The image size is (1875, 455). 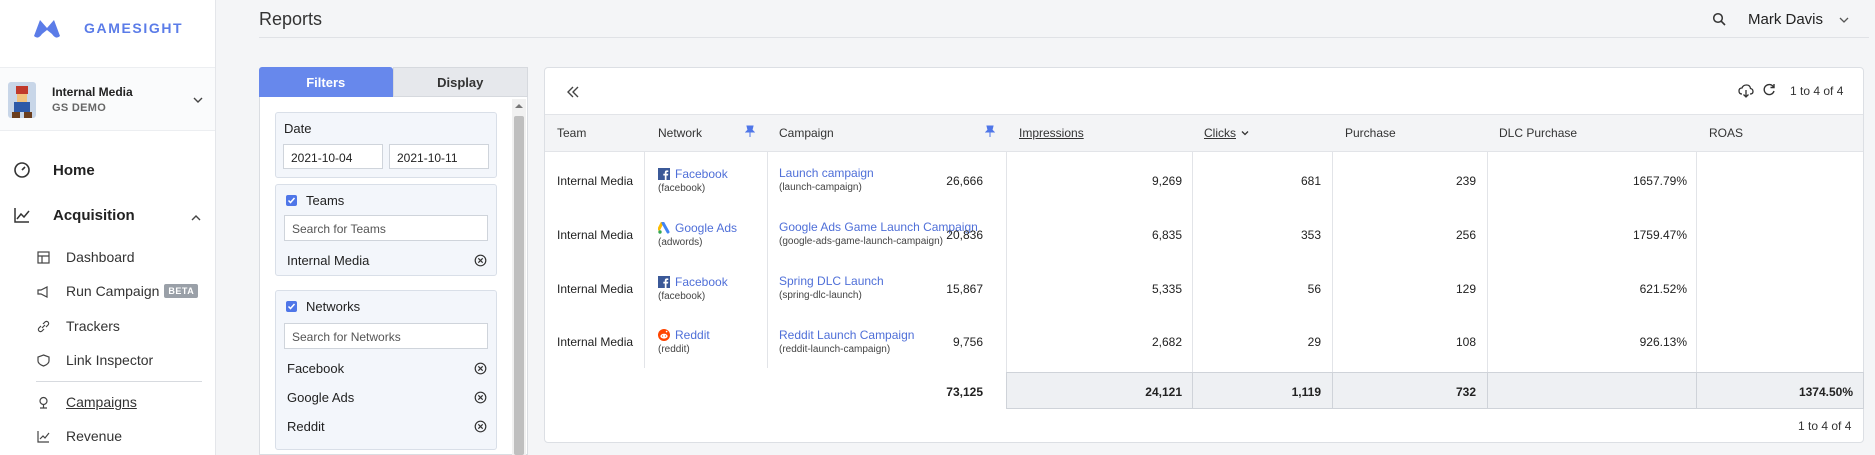 What do you see at coordinates (326, 82) in the screenshot?
I see `tab-filters: Filters` at bounding box center [326, 82].